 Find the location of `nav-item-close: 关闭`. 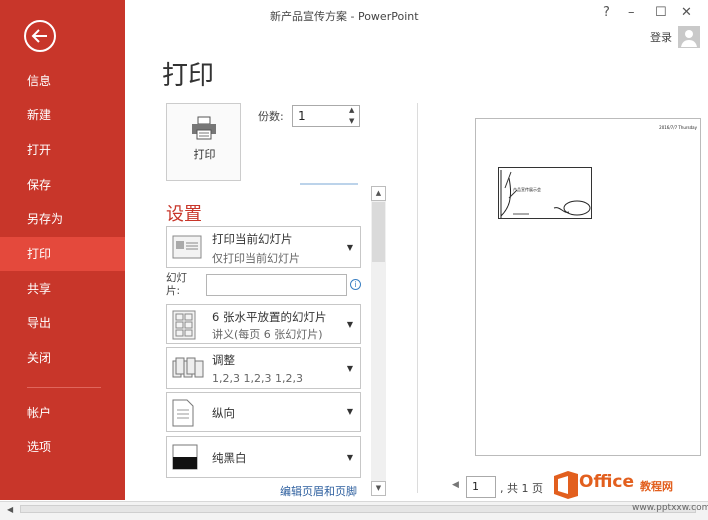

nav-item-close: 关闭 is located at coordinates (62, 358).